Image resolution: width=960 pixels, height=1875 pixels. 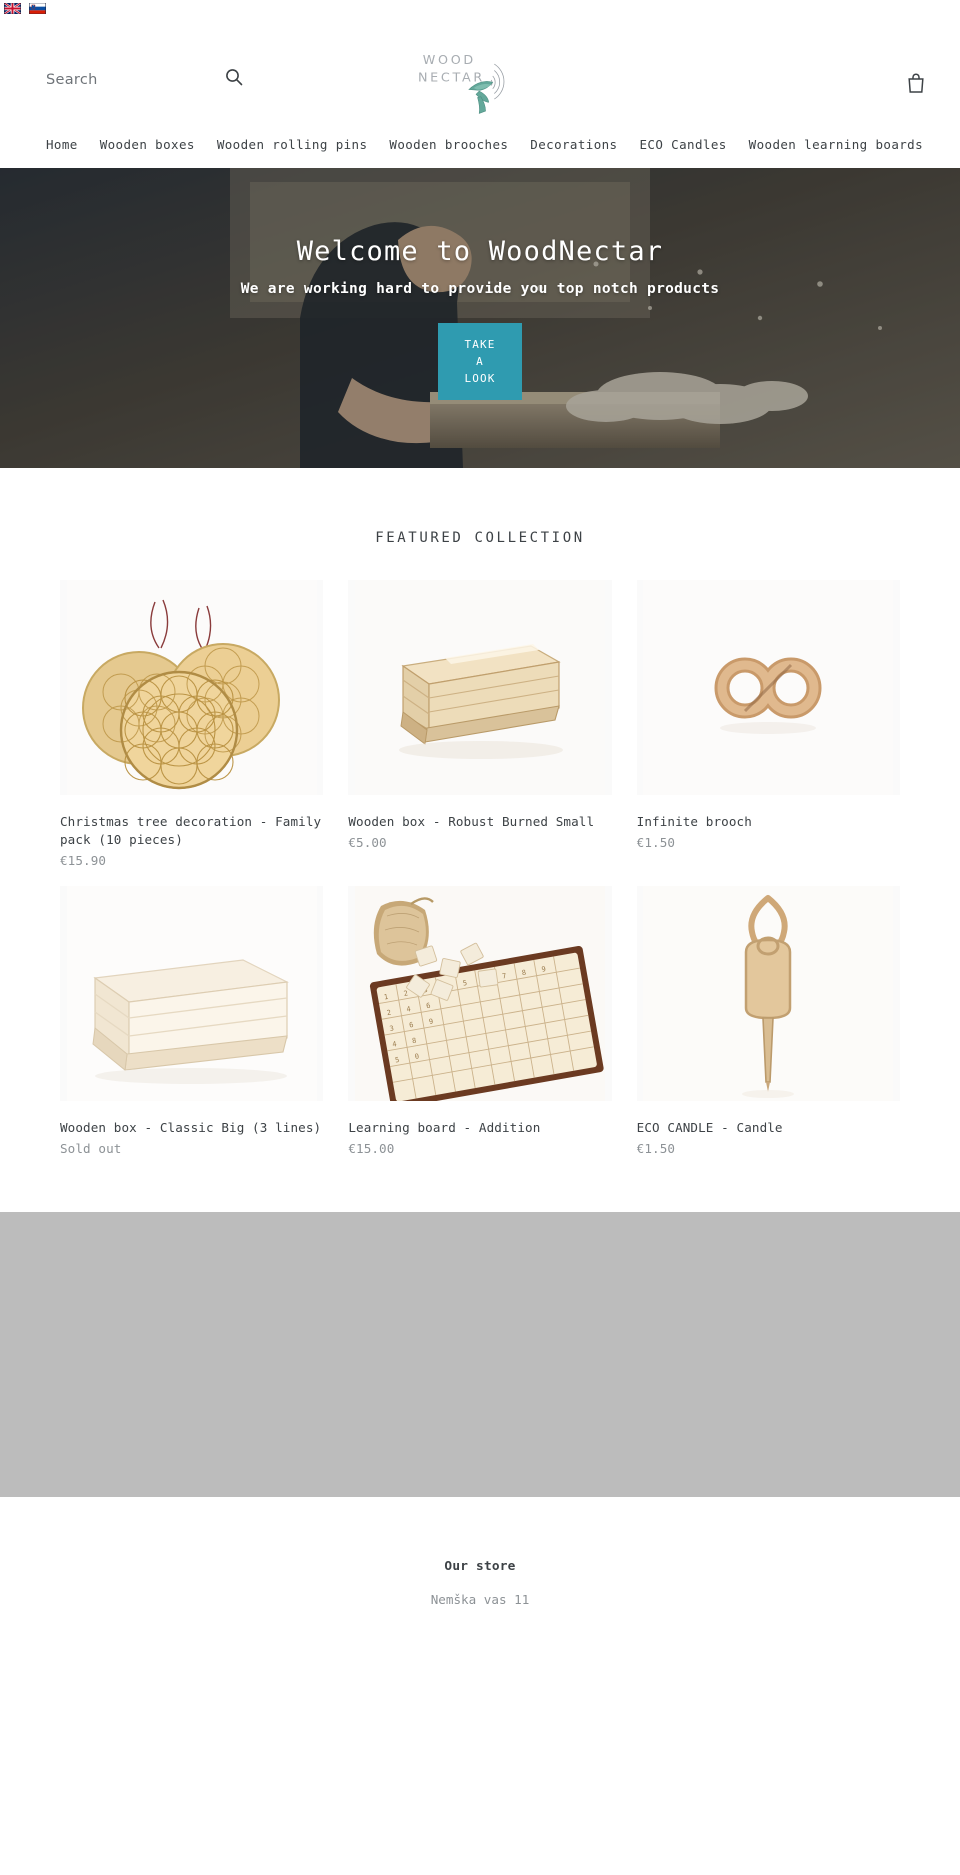 What do you see at coordinates (449, 59) in the screenshot?
I see `svg-text: WOOD` at bounding box center [449, 59].